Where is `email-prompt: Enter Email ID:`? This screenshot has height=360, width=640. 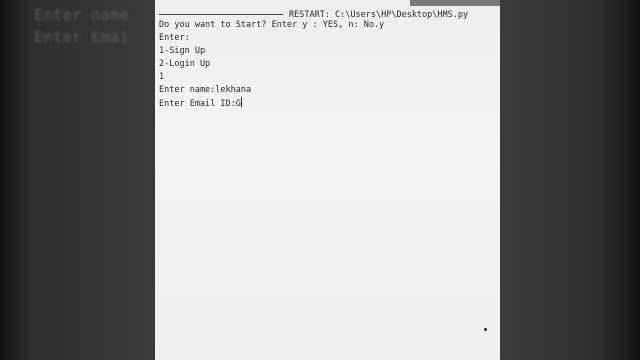 email-prompt: Enter Email ID: is located at coordinates (197, 104).